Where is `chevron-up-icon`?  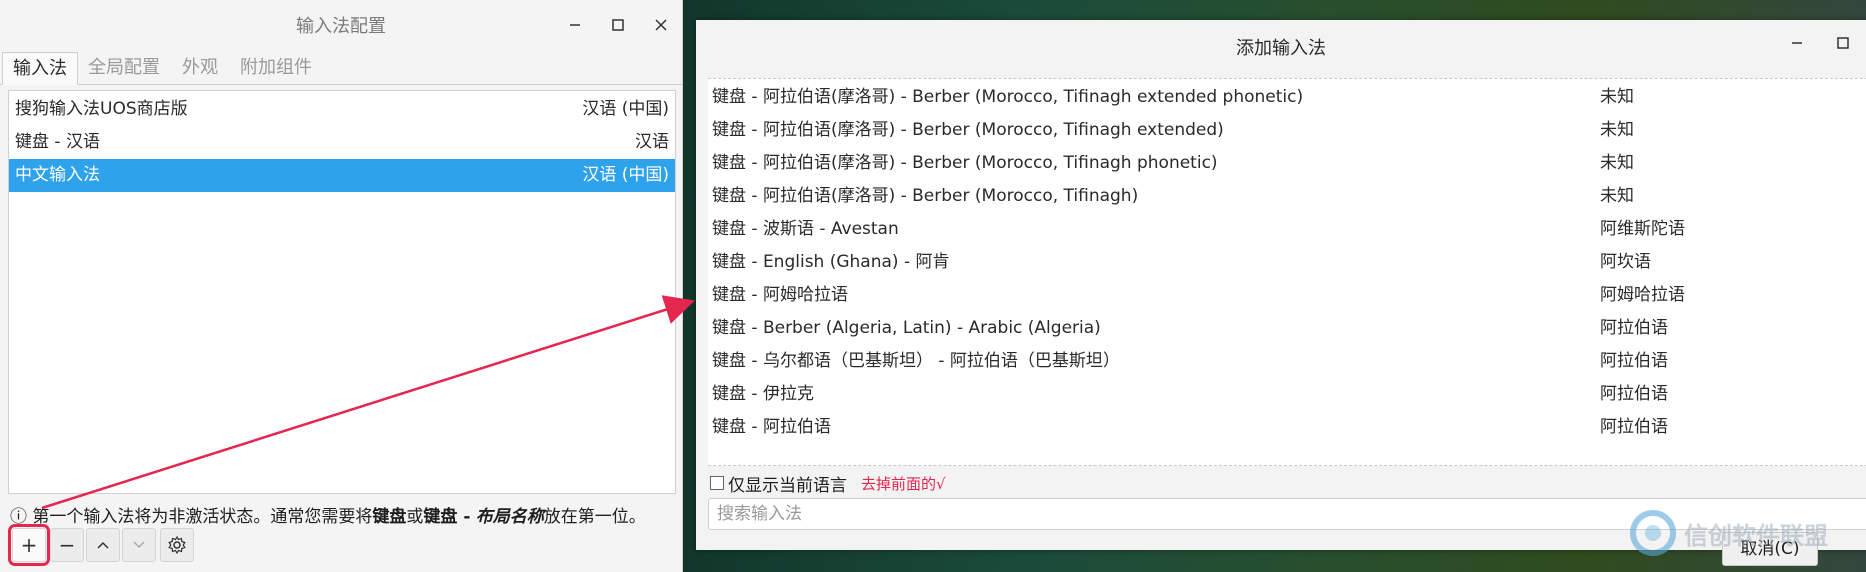
chevron-up-icon is located at coordinates (103, 545).